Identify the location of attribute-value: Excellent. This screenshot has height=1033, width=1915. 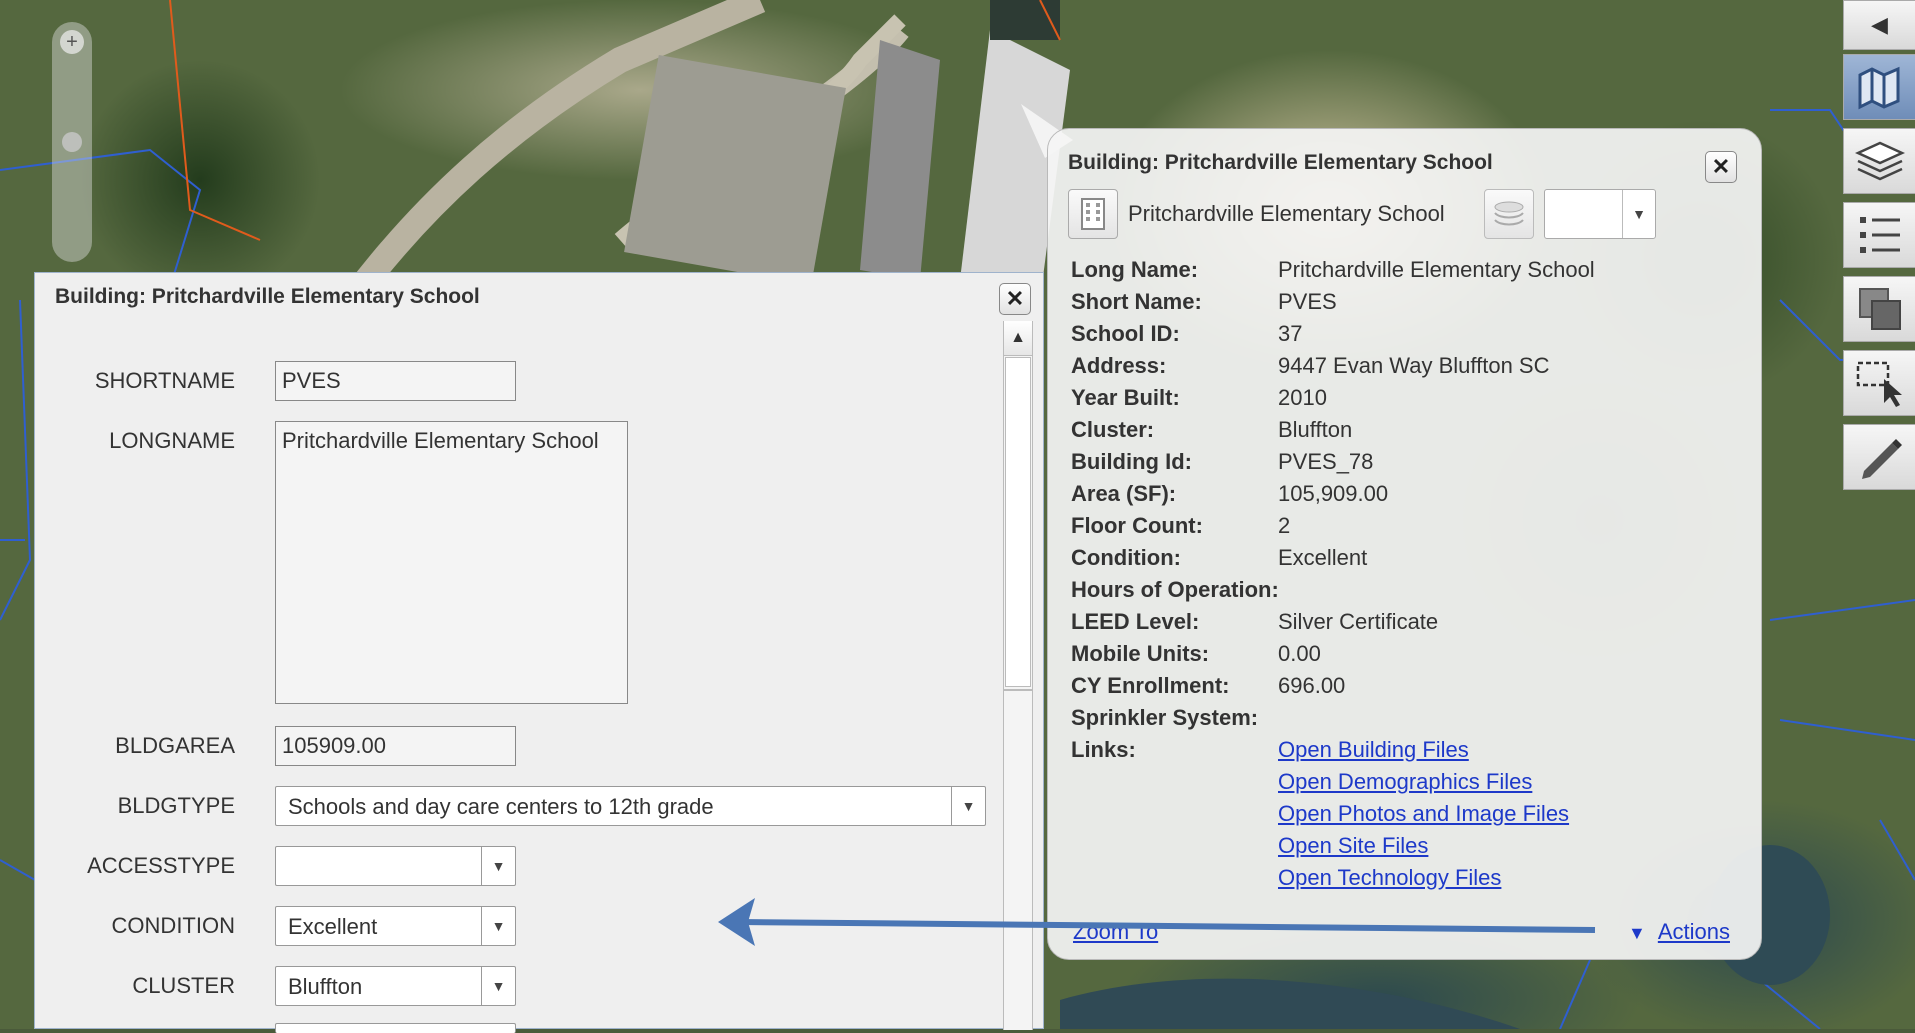
(1323, 557).